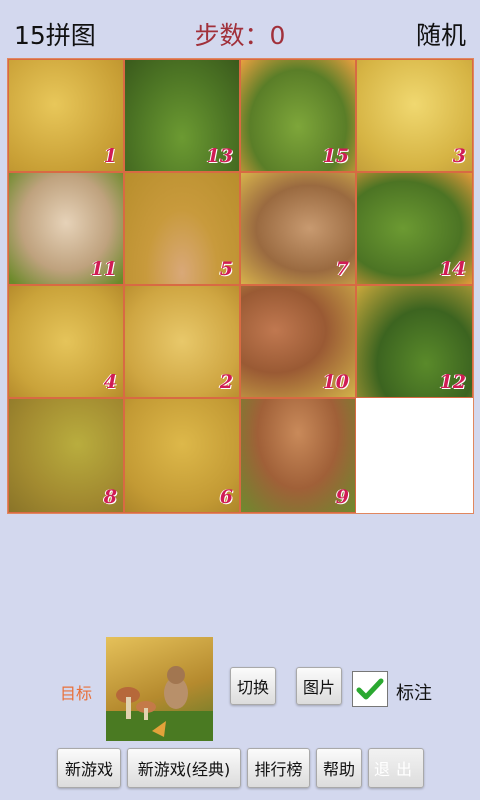  What do you see at coordinates (414, 115) in the screenshot?
I see `puzzle-tile: 3` at bounding box center [414, 115].